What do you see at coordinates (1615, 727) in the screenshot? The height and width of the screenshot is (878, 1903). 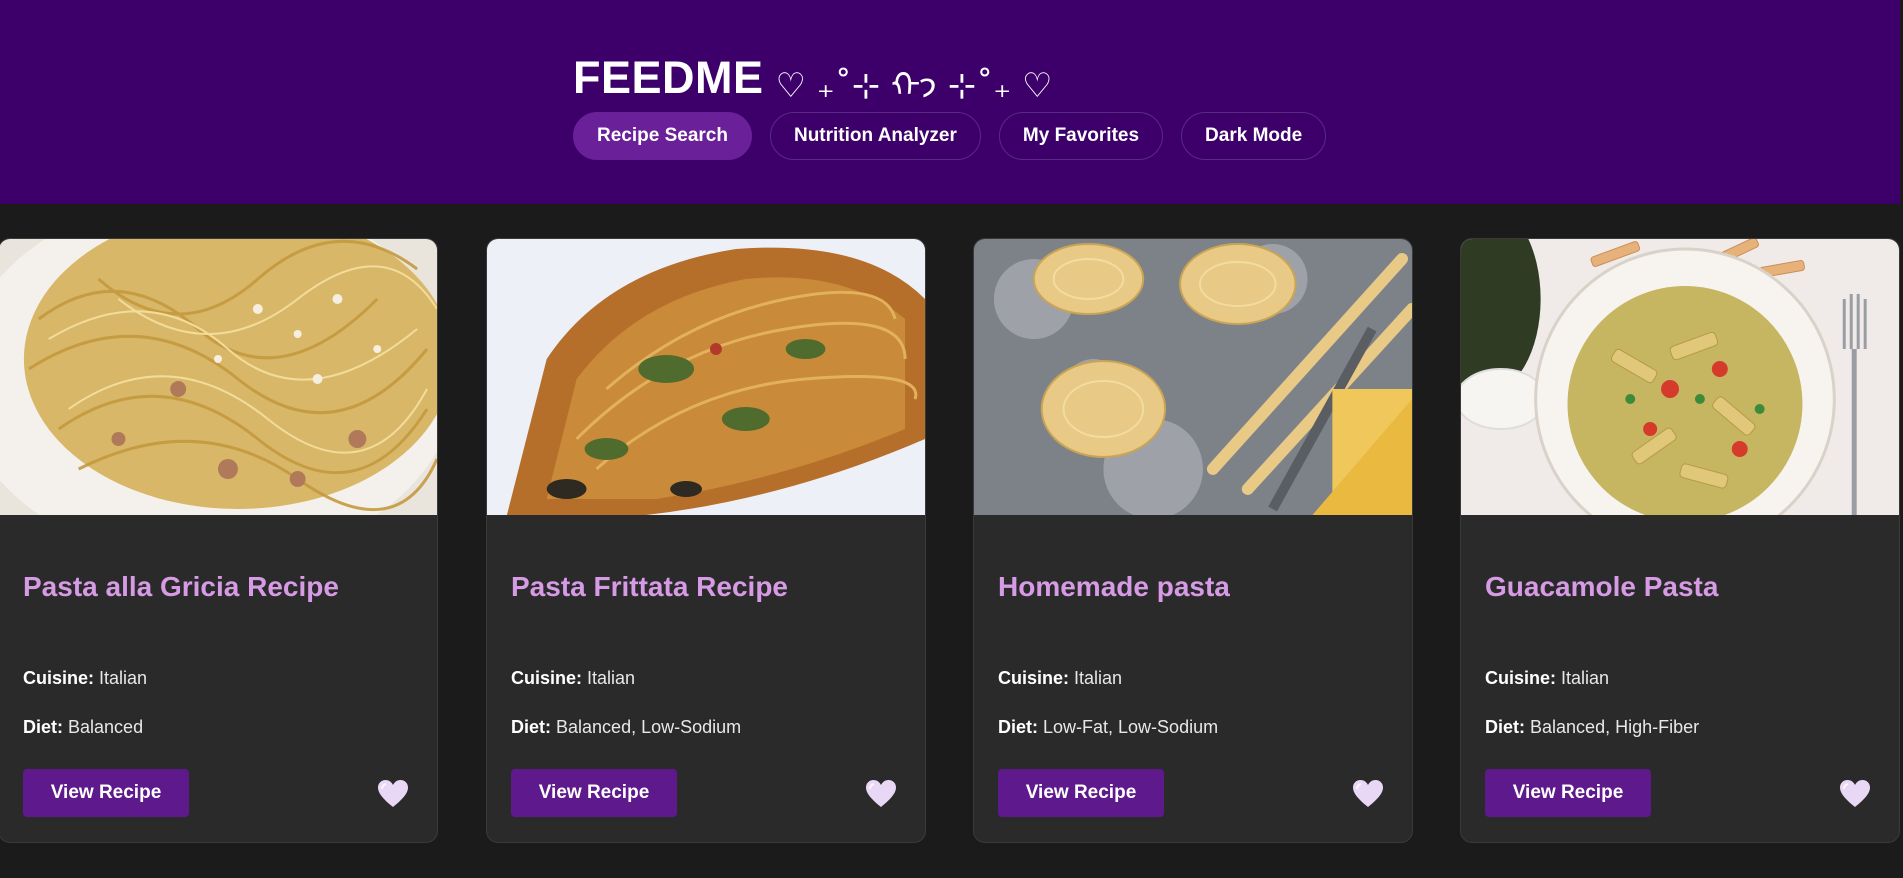 I see `diet-value: Balanced, High-Fiber` at bounding box center [1615, 727].